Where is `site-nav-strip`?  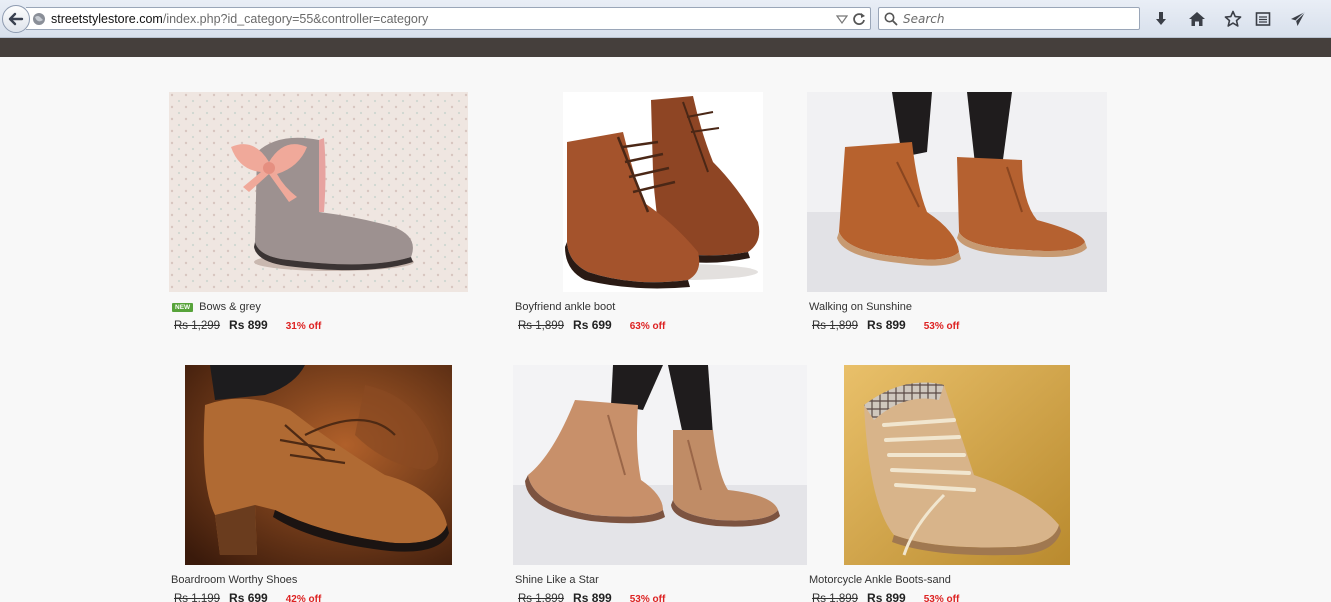
site-nav-strip is located at coordinates (665, 47).